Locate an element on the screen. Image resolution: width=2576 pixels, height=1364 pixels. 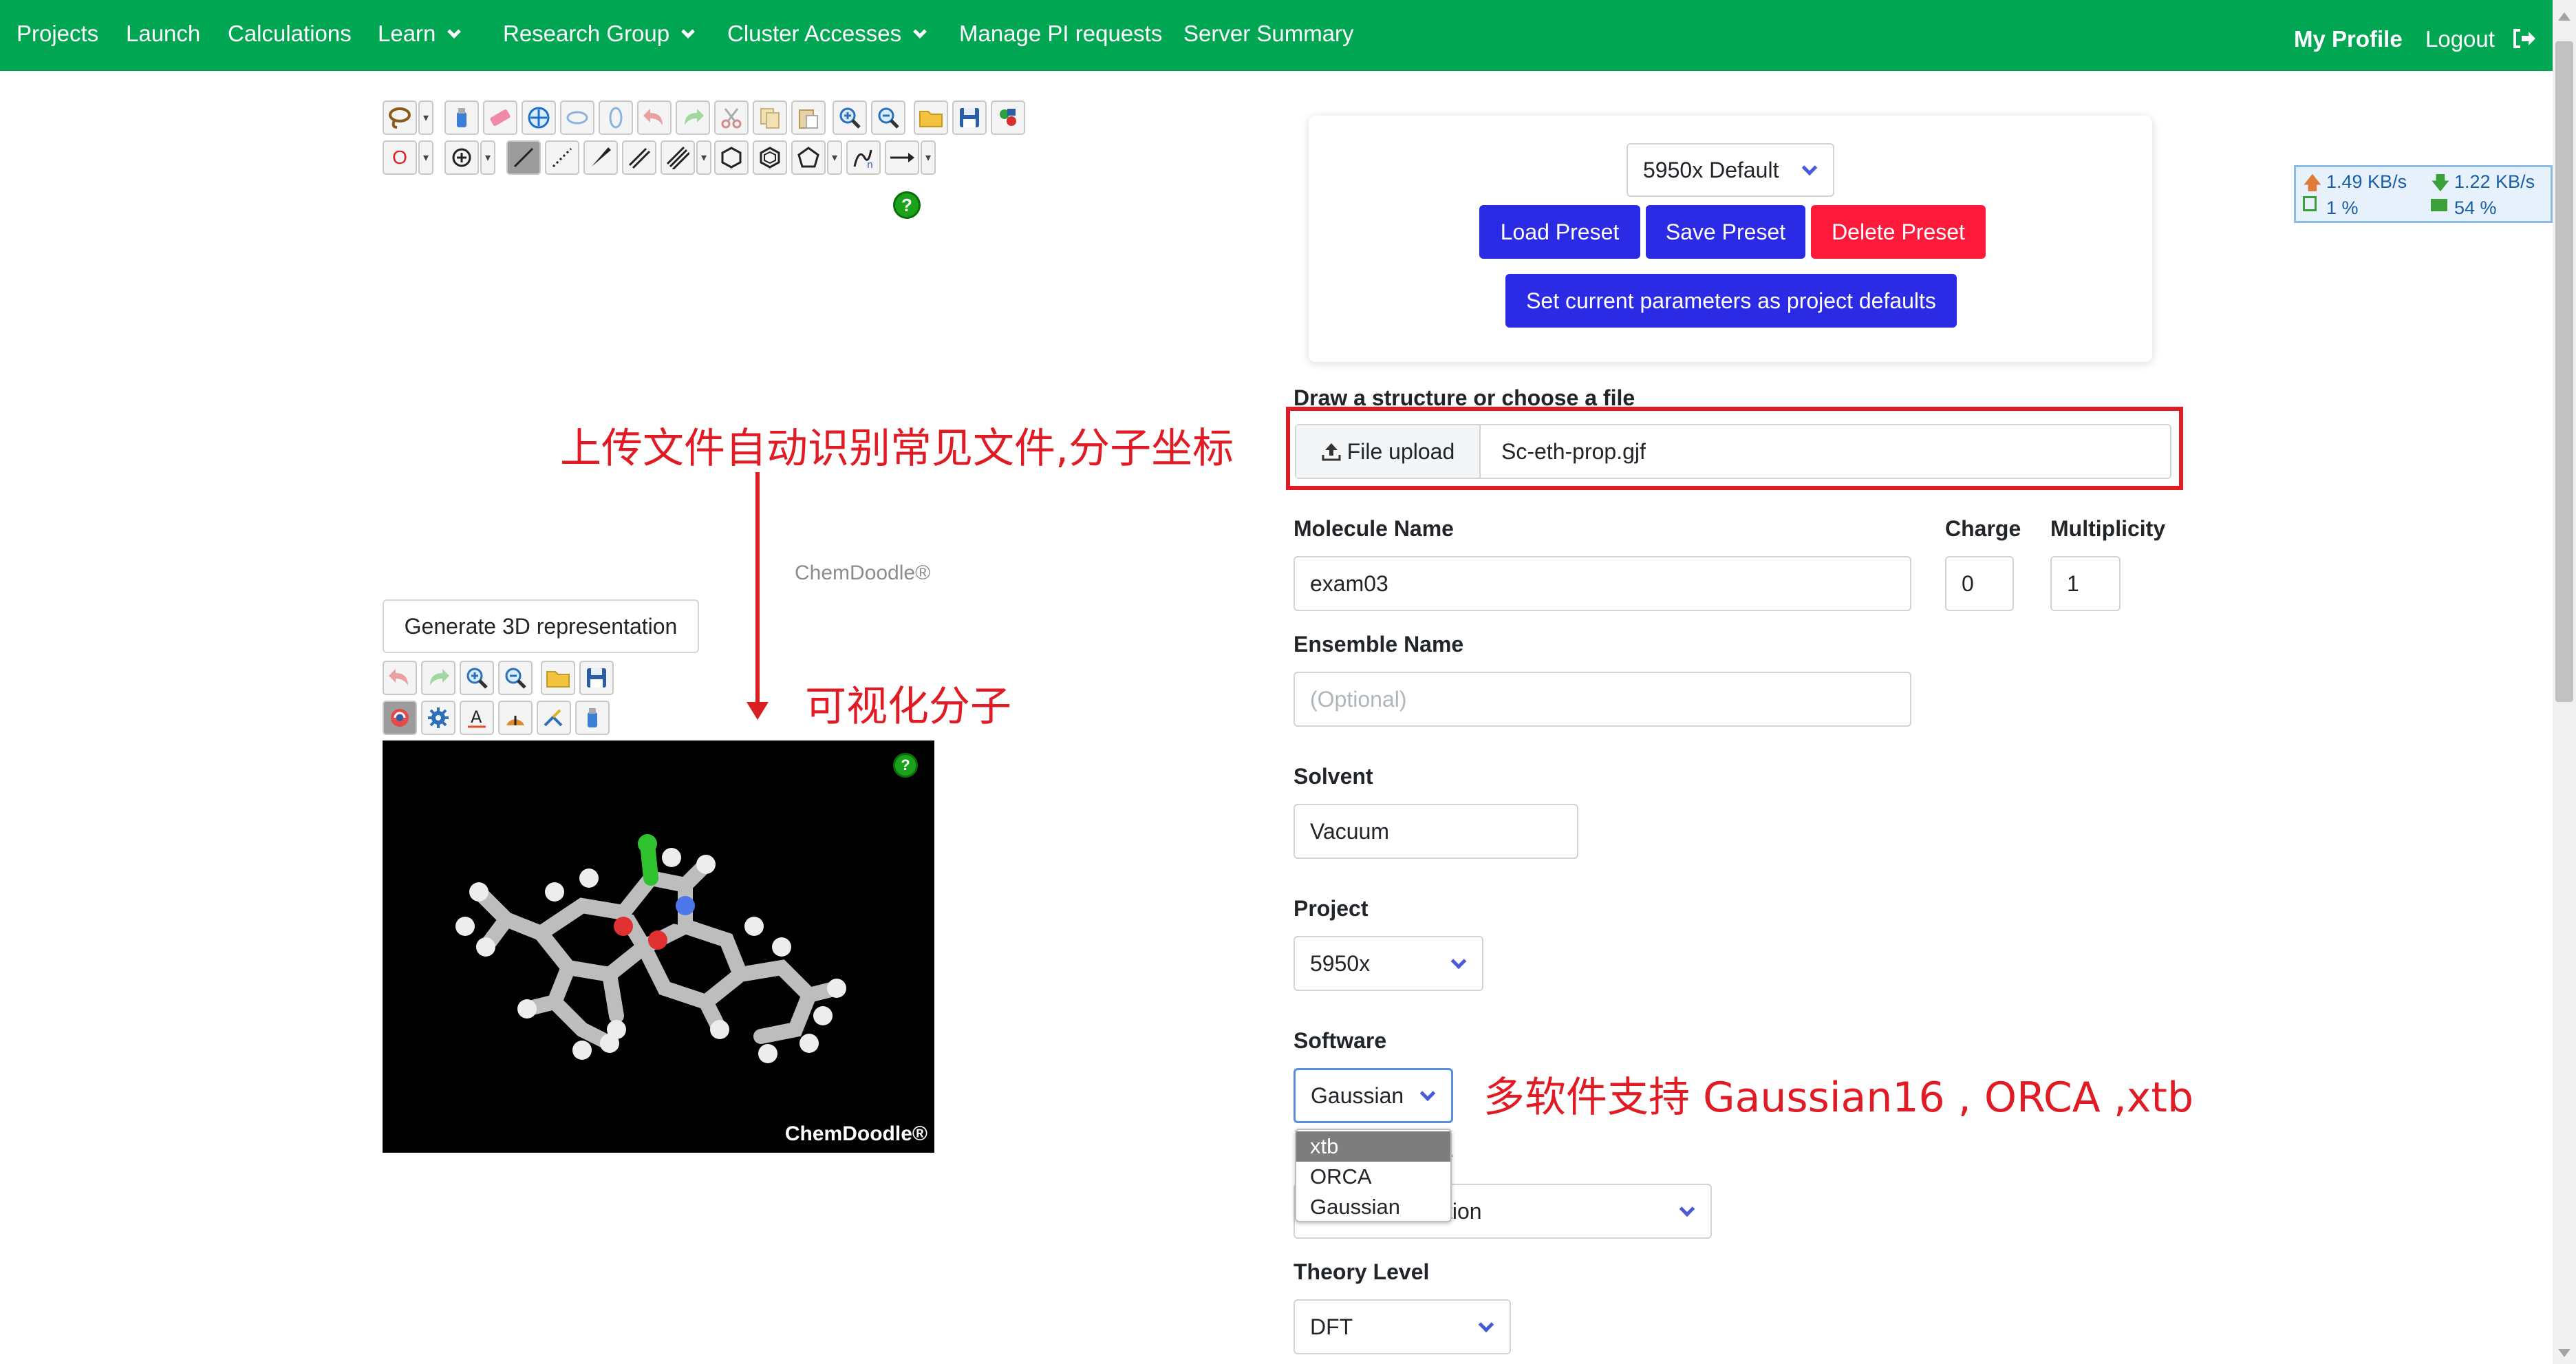
chain-icon: n is located at coordinates (863, 157).